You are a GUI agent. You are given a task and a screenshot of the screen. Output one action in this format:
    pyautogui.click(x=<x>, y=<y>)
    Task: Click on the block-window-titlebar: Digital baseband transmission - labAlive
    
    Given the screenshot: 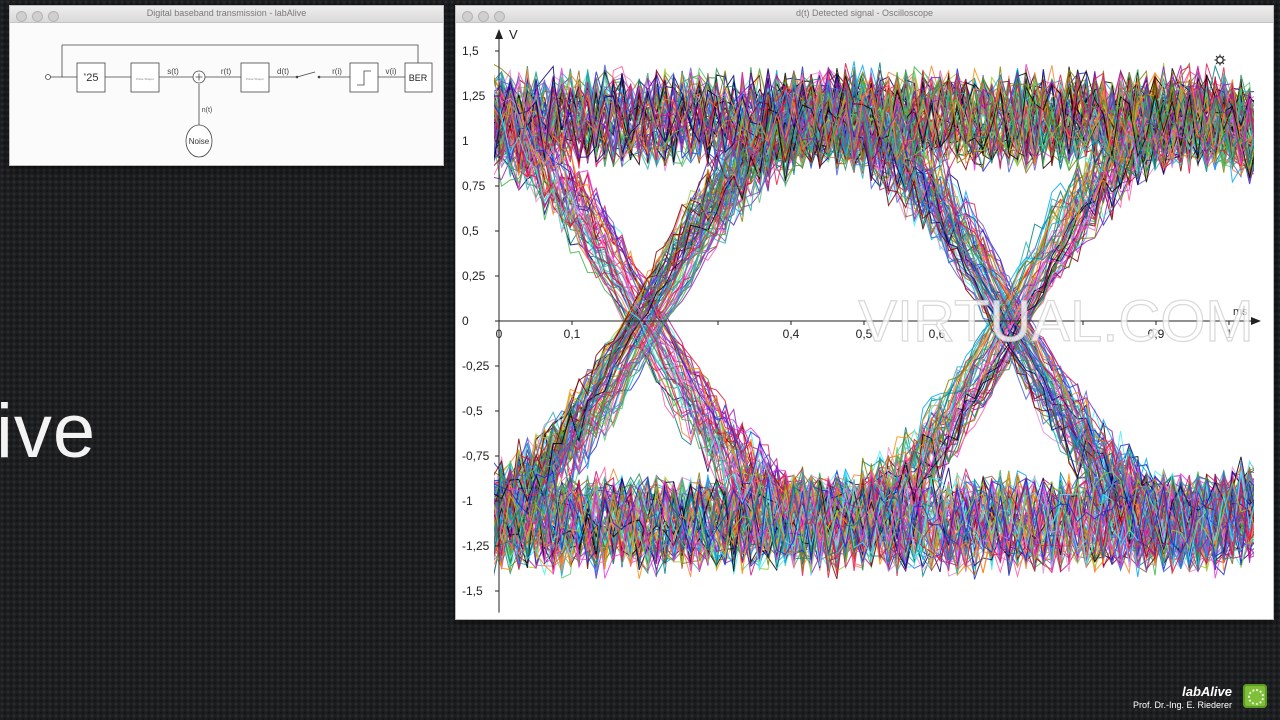 What is the action you would take?
    pyautogui.click(x=226, y=14)
    